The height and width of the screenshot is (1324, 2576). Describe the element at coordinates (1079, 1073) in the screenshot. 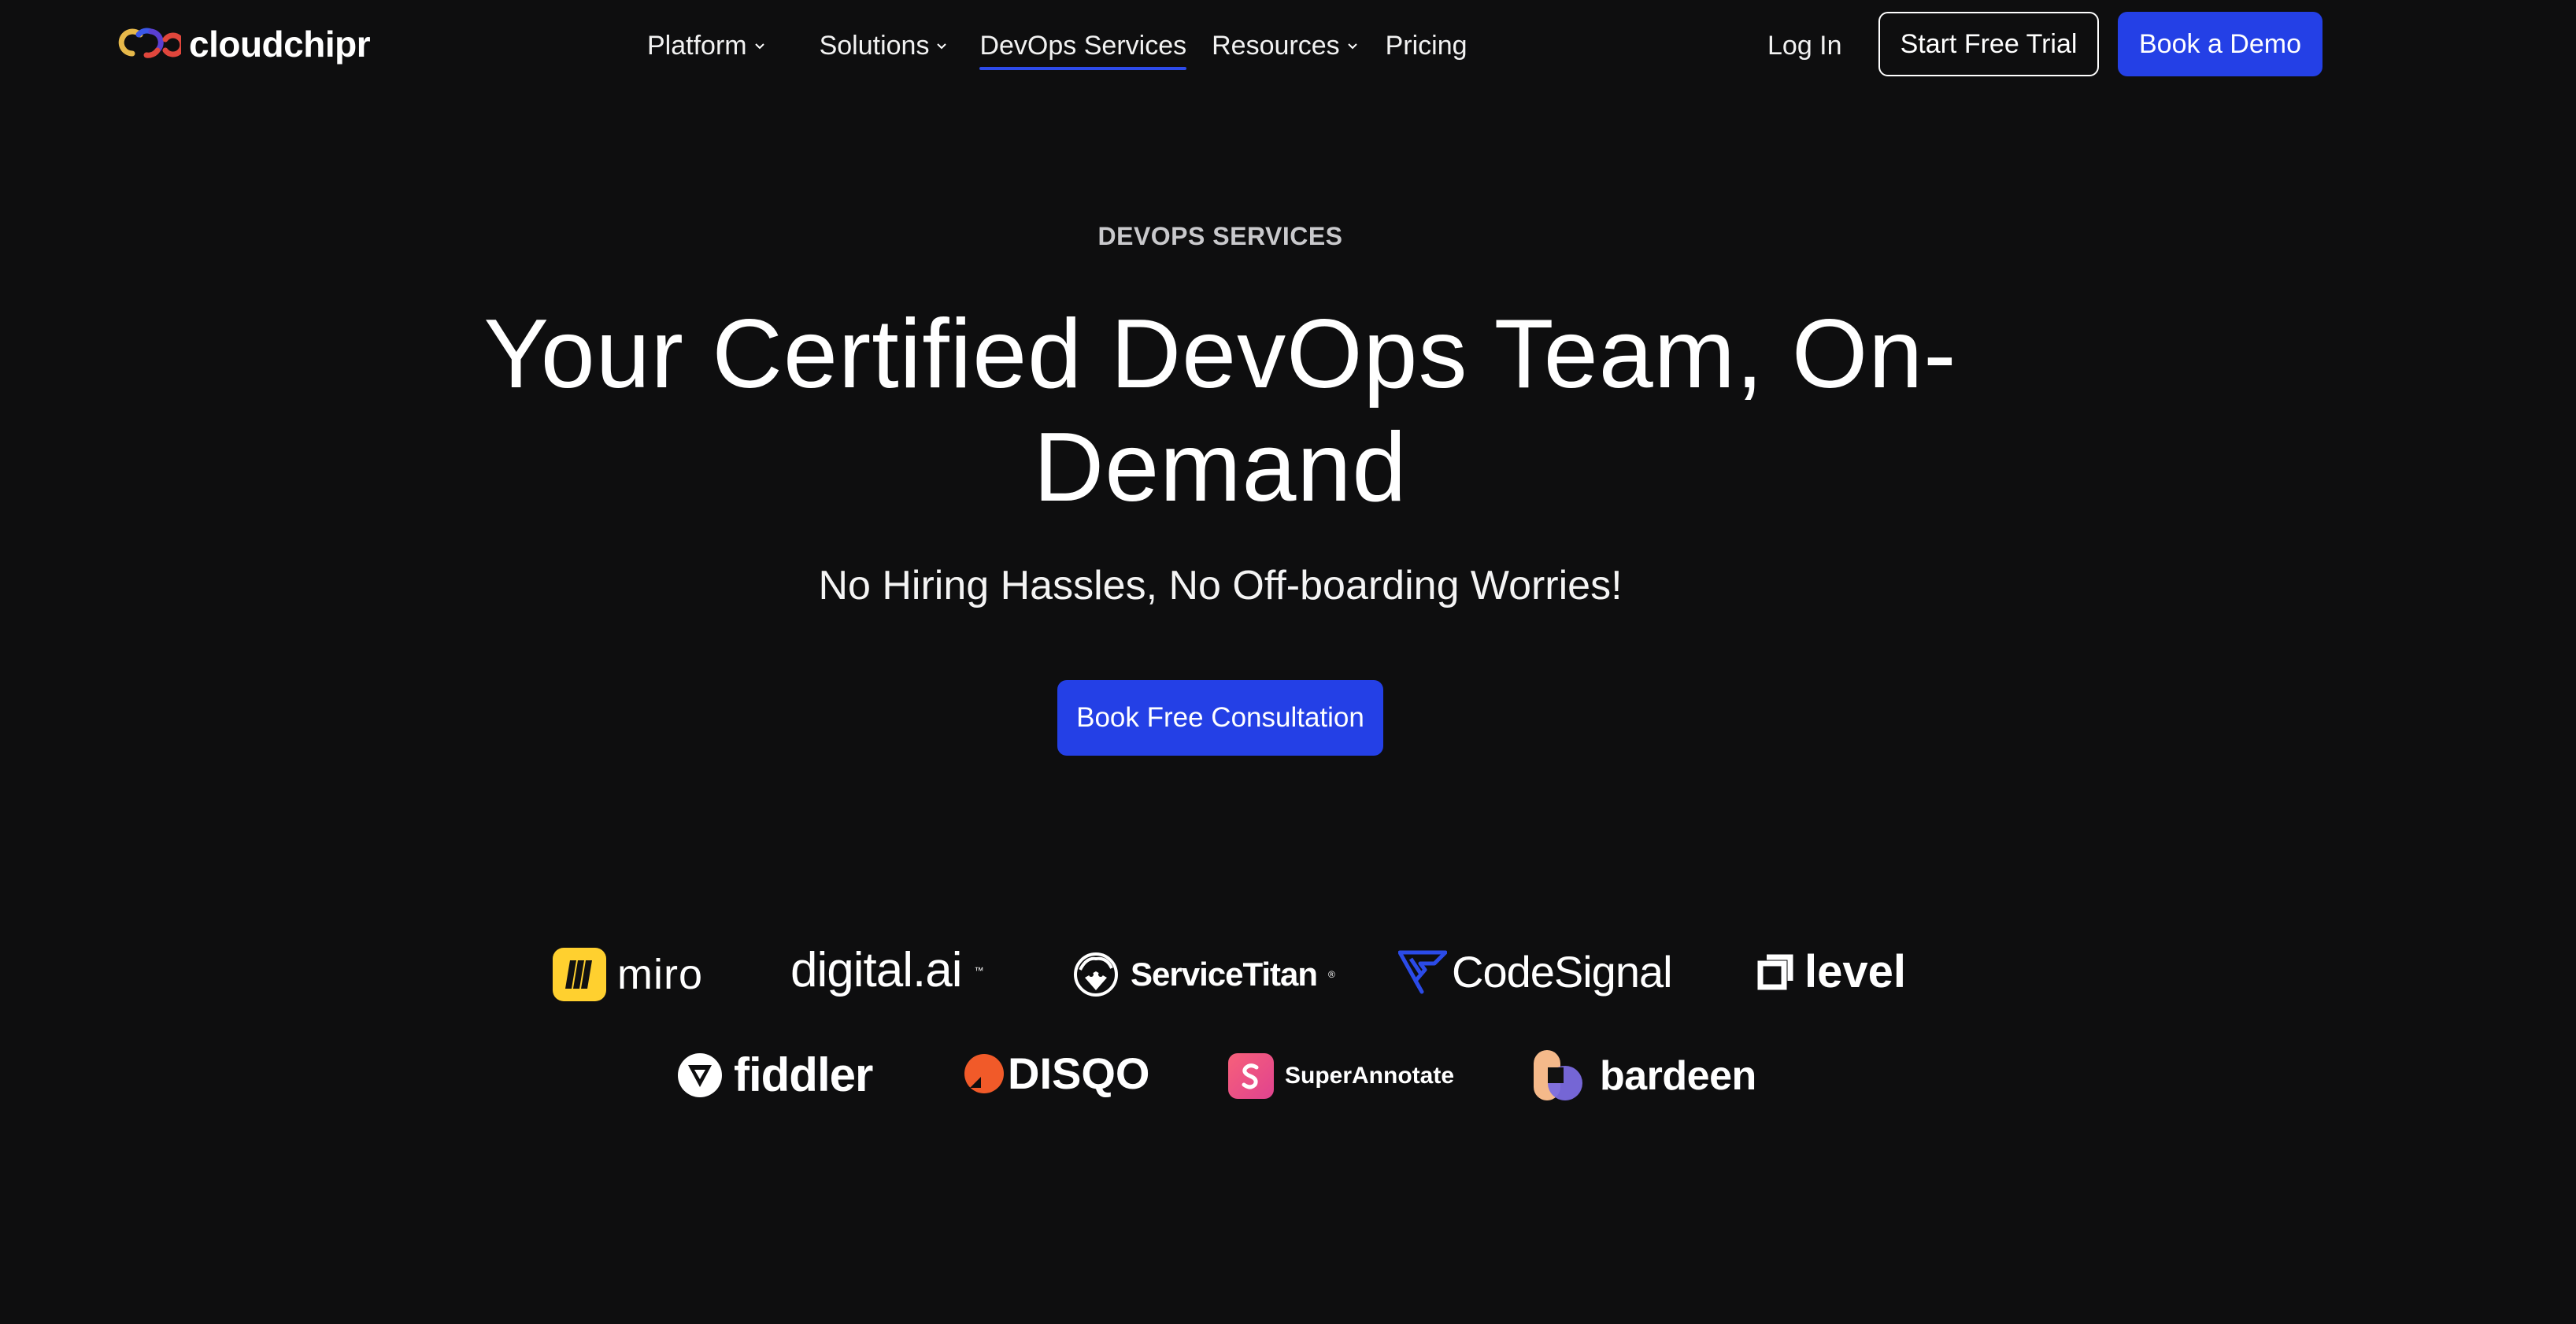

I see `logo-text: DISQO` at that location.